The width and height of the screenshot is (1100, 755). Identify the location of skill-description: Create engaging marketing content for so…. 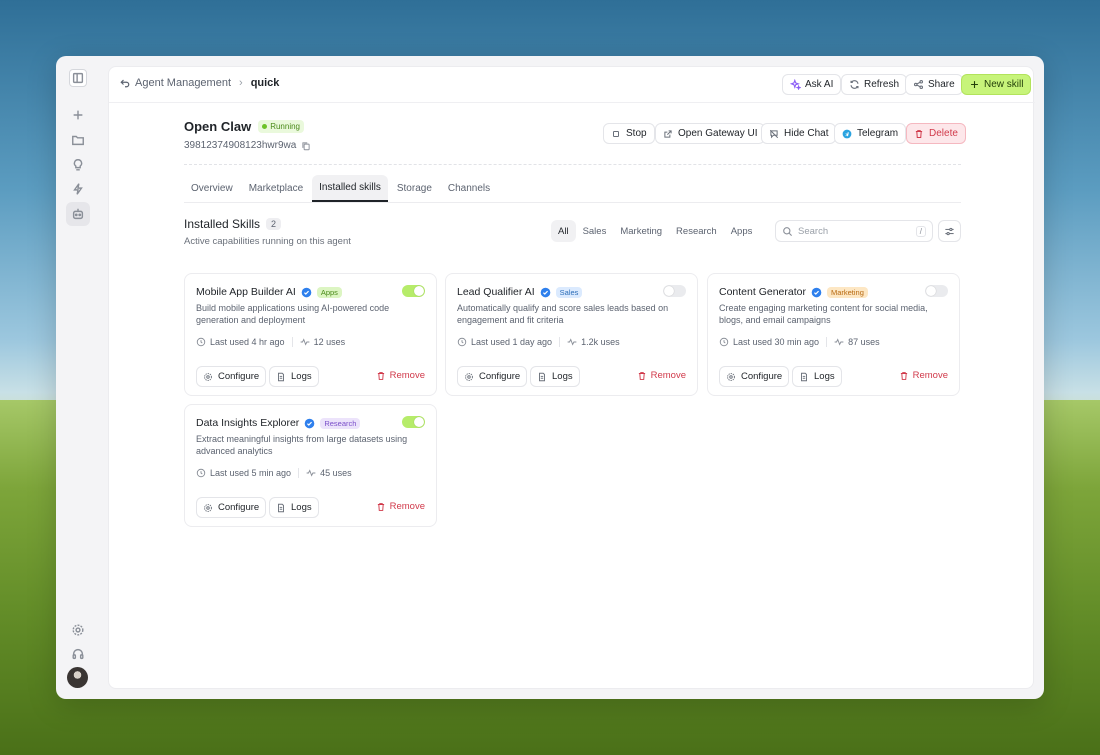
(823, 314).